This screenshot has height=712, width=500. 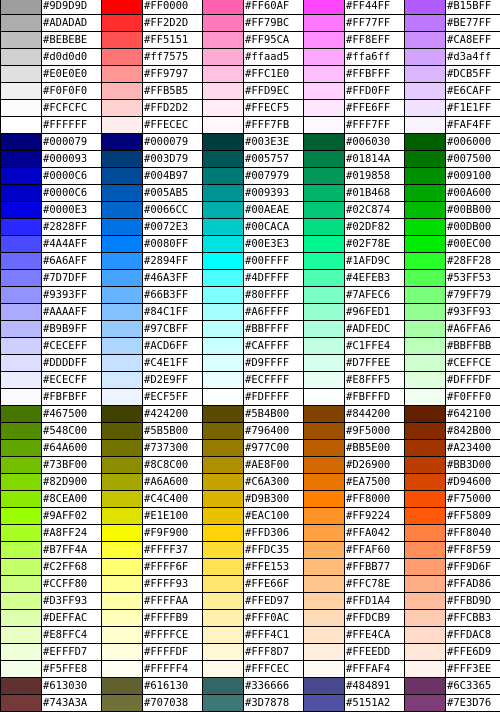 What do you see at coordinates (375, 584) in the screenshot?
I see `color-code-label: #FFC78E` at bounding box center [375, 584].